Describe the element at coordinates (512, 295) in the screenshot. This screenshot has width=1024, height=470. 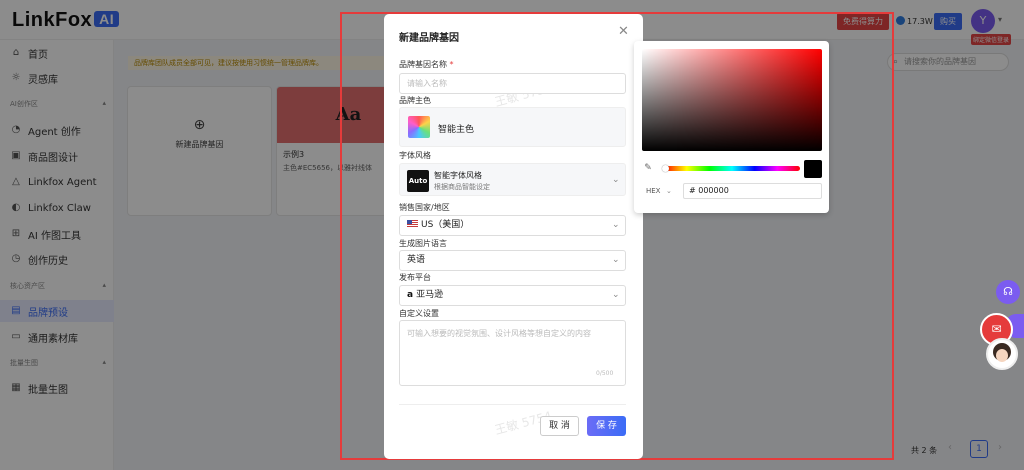
I see `platform-select: a 亚马逊 ⌄` at that location.